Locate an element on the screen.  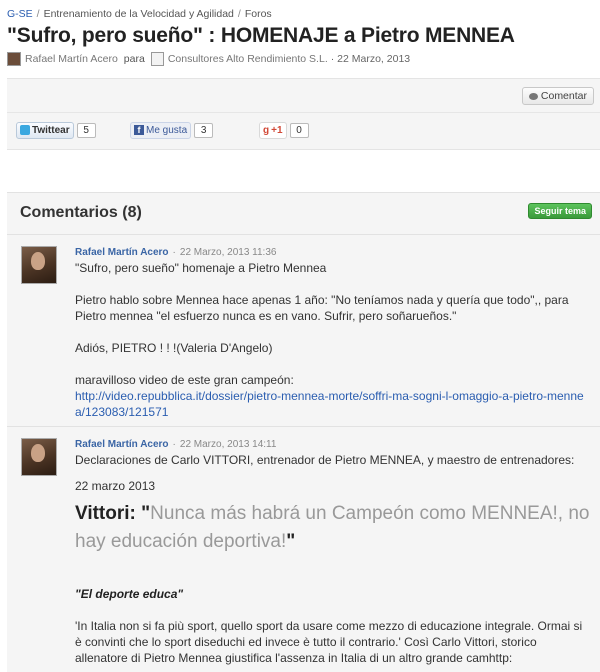
share-box: Comentar Twittear 5 f Me gusta 3 g +1 0 is located at coordinates (303, 114).